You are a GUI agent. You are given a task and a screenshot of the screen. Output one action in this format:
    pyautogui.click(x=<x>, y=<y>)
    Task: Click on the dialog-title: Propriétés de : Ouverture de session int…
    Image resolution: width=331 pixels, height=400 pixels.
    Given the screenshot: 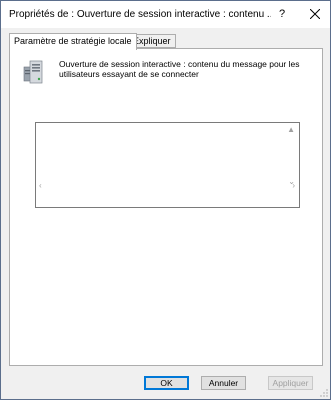 What is the action you would take?
    pyautogui.click(x=140, y=14)
    